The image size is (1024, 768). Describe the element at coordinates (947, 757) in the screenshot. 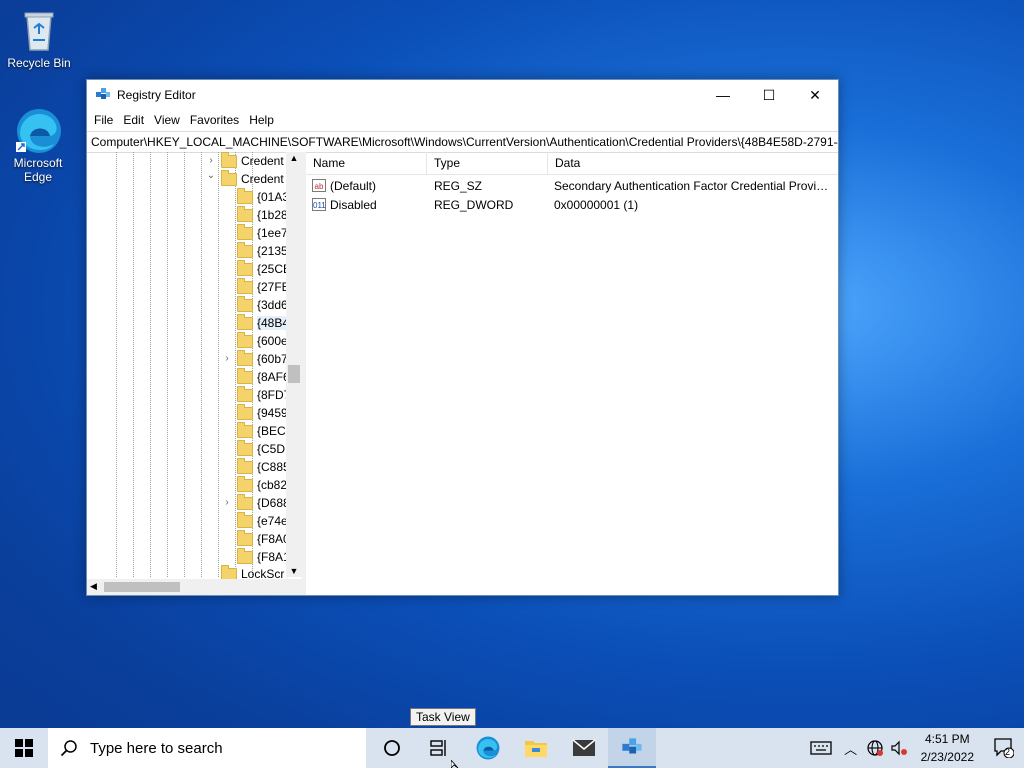

I see `clock-date: 2/23/2022` at that location.